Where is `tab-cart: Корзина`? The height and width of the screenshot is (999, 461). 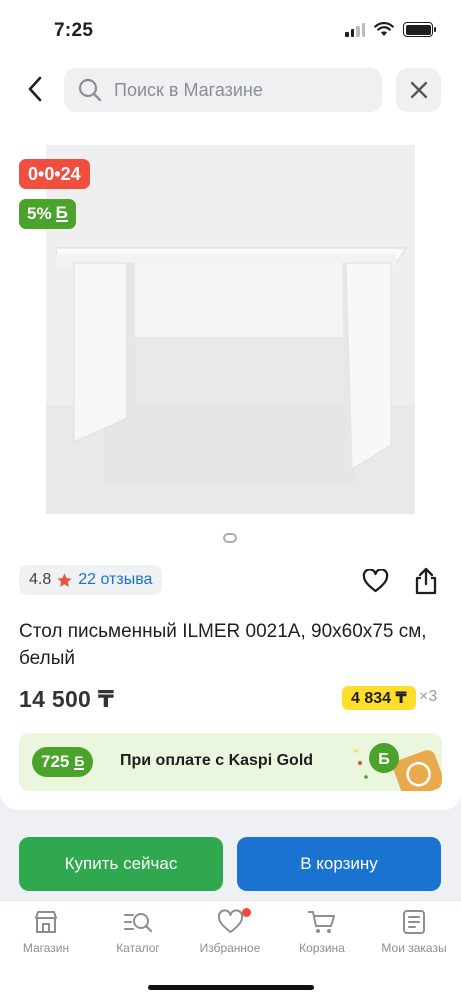
tab-cart: Корзина is located at coordinates (322, 932).